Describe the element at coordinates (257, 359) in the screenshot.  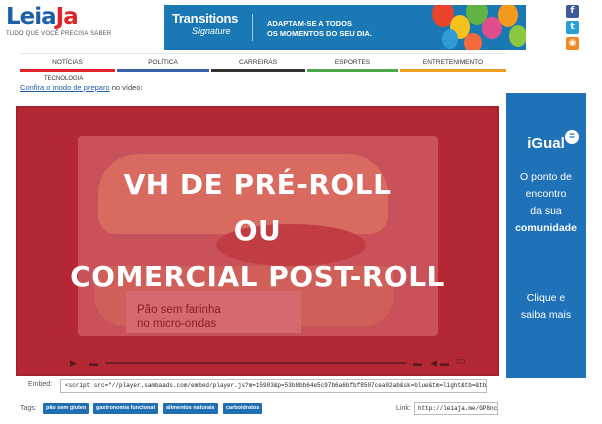
I see `player-controls: ▶ ▬ ▬ ◀ ▬ ▭` at that location.